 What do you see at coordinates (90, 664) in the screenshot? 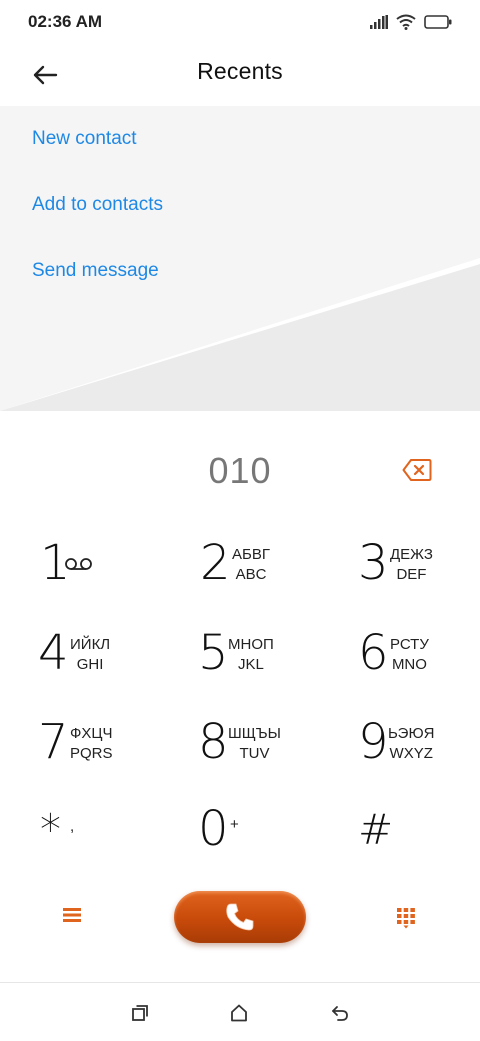
I see `key-letters-latin: GHI` at bounding box center [90, 664].